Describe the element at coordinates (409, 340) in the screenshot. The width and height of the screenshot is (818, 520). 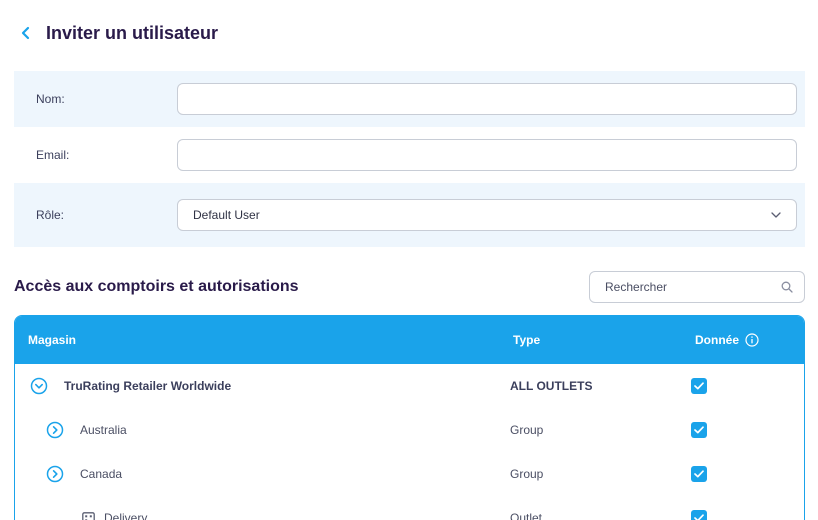
I see `table-header: Magasin Type Donnée` at that location.